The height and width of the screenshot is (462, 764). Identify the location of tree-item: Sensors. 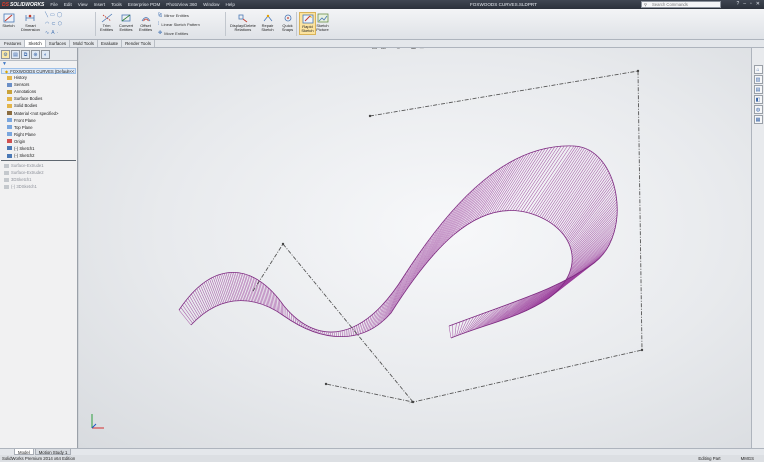
(38, 84).